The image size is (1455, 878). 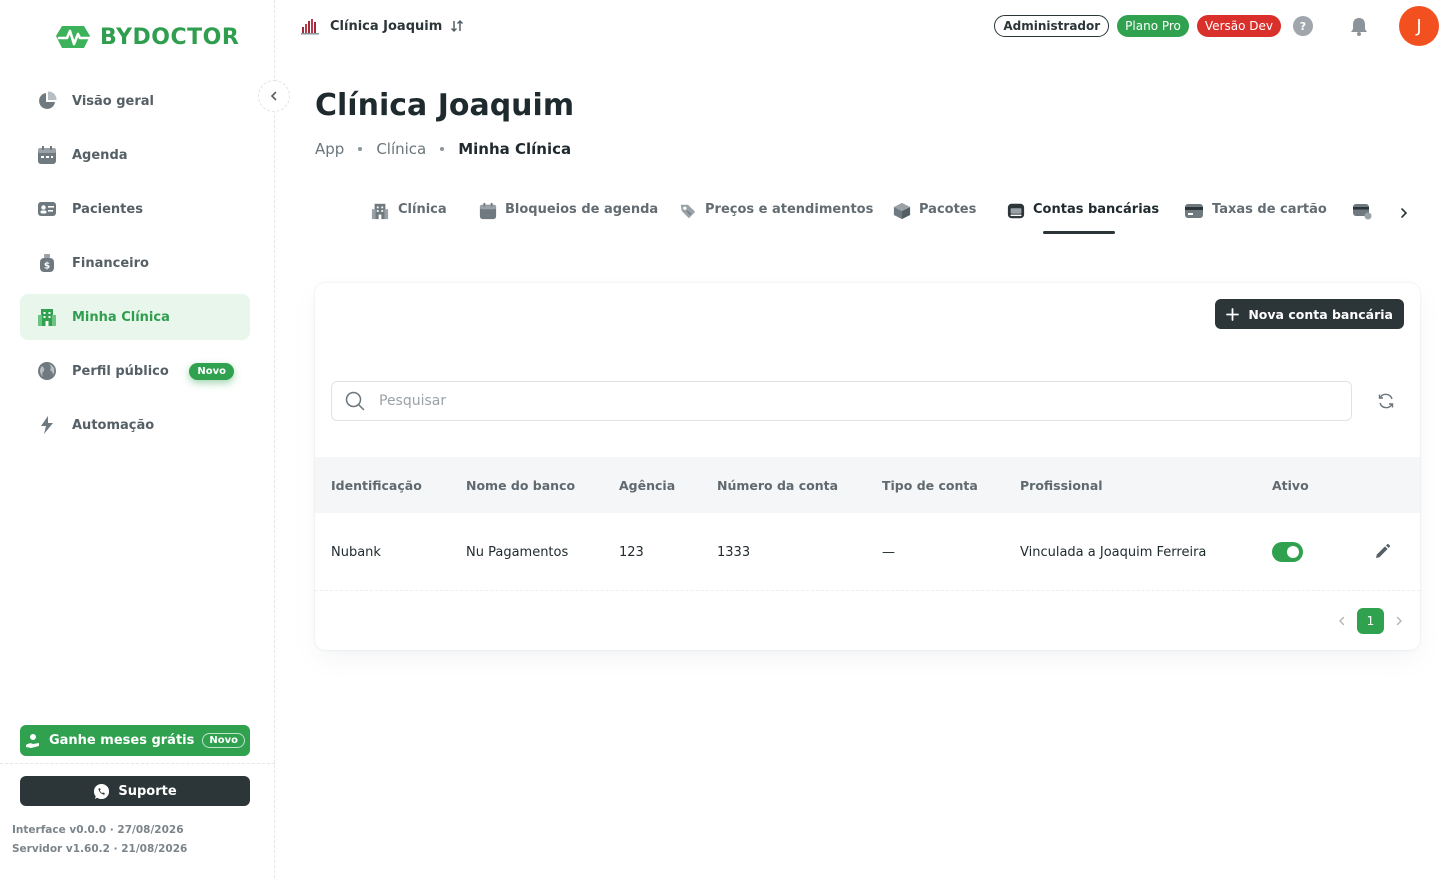 I want to click on free-months-button: Ganhe meses grátis Novo, so click(x=135, y=740).